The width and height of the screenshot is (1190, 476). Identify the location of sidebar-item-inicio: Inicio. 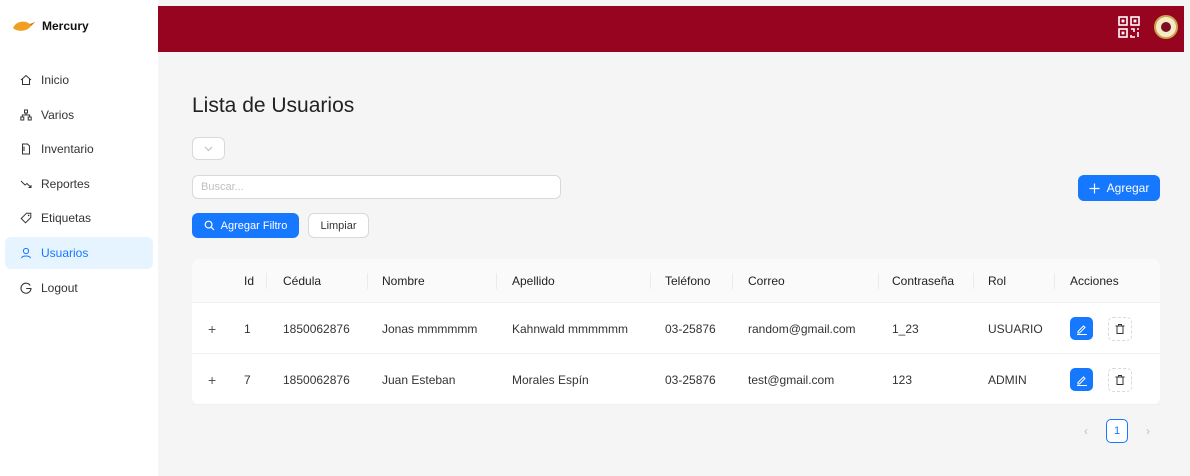
(79, 80).